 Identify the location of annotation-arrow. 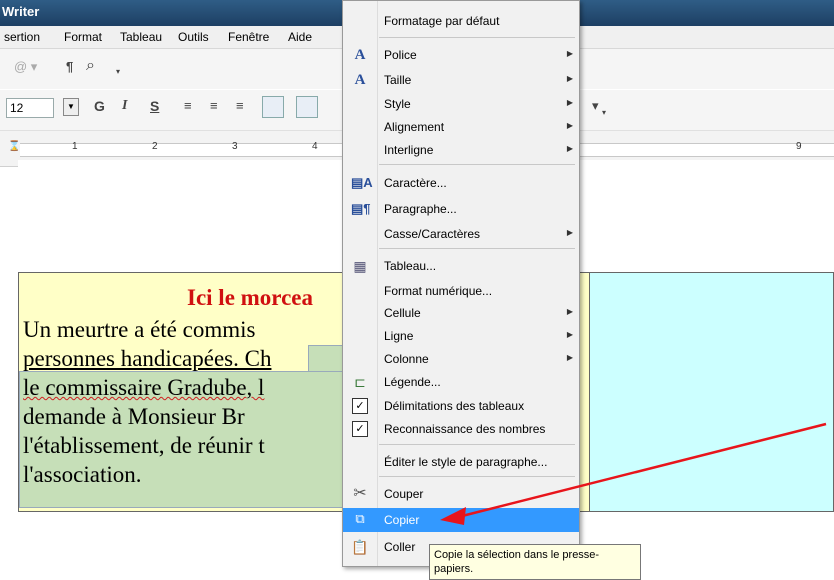
(633, 473).